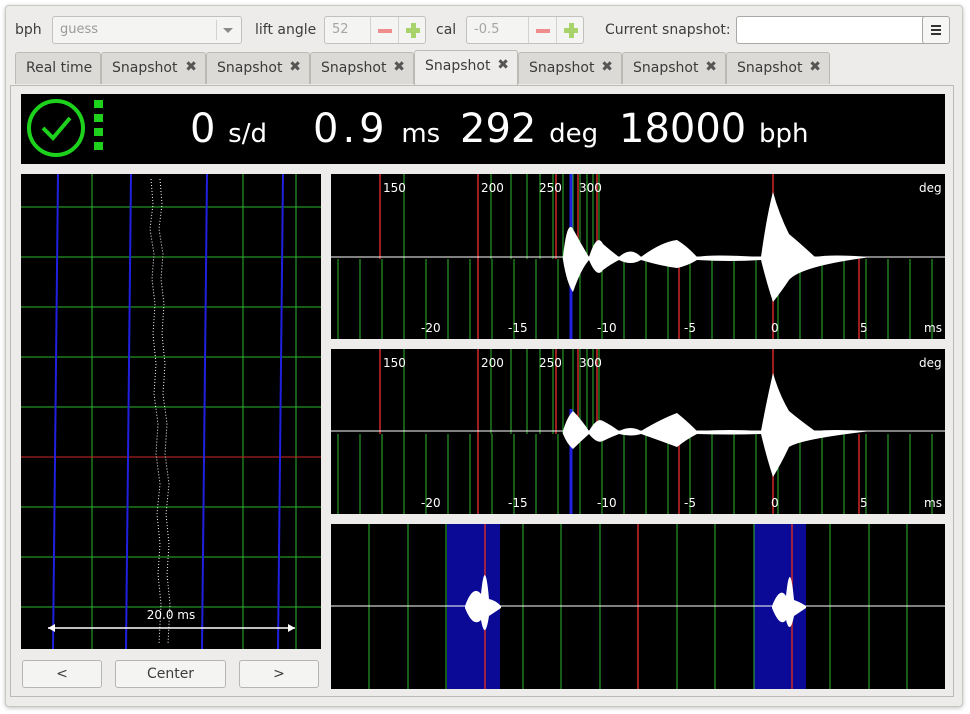  I want to click on current-snapshot-label: Current snapshot:, so click(668, 30).